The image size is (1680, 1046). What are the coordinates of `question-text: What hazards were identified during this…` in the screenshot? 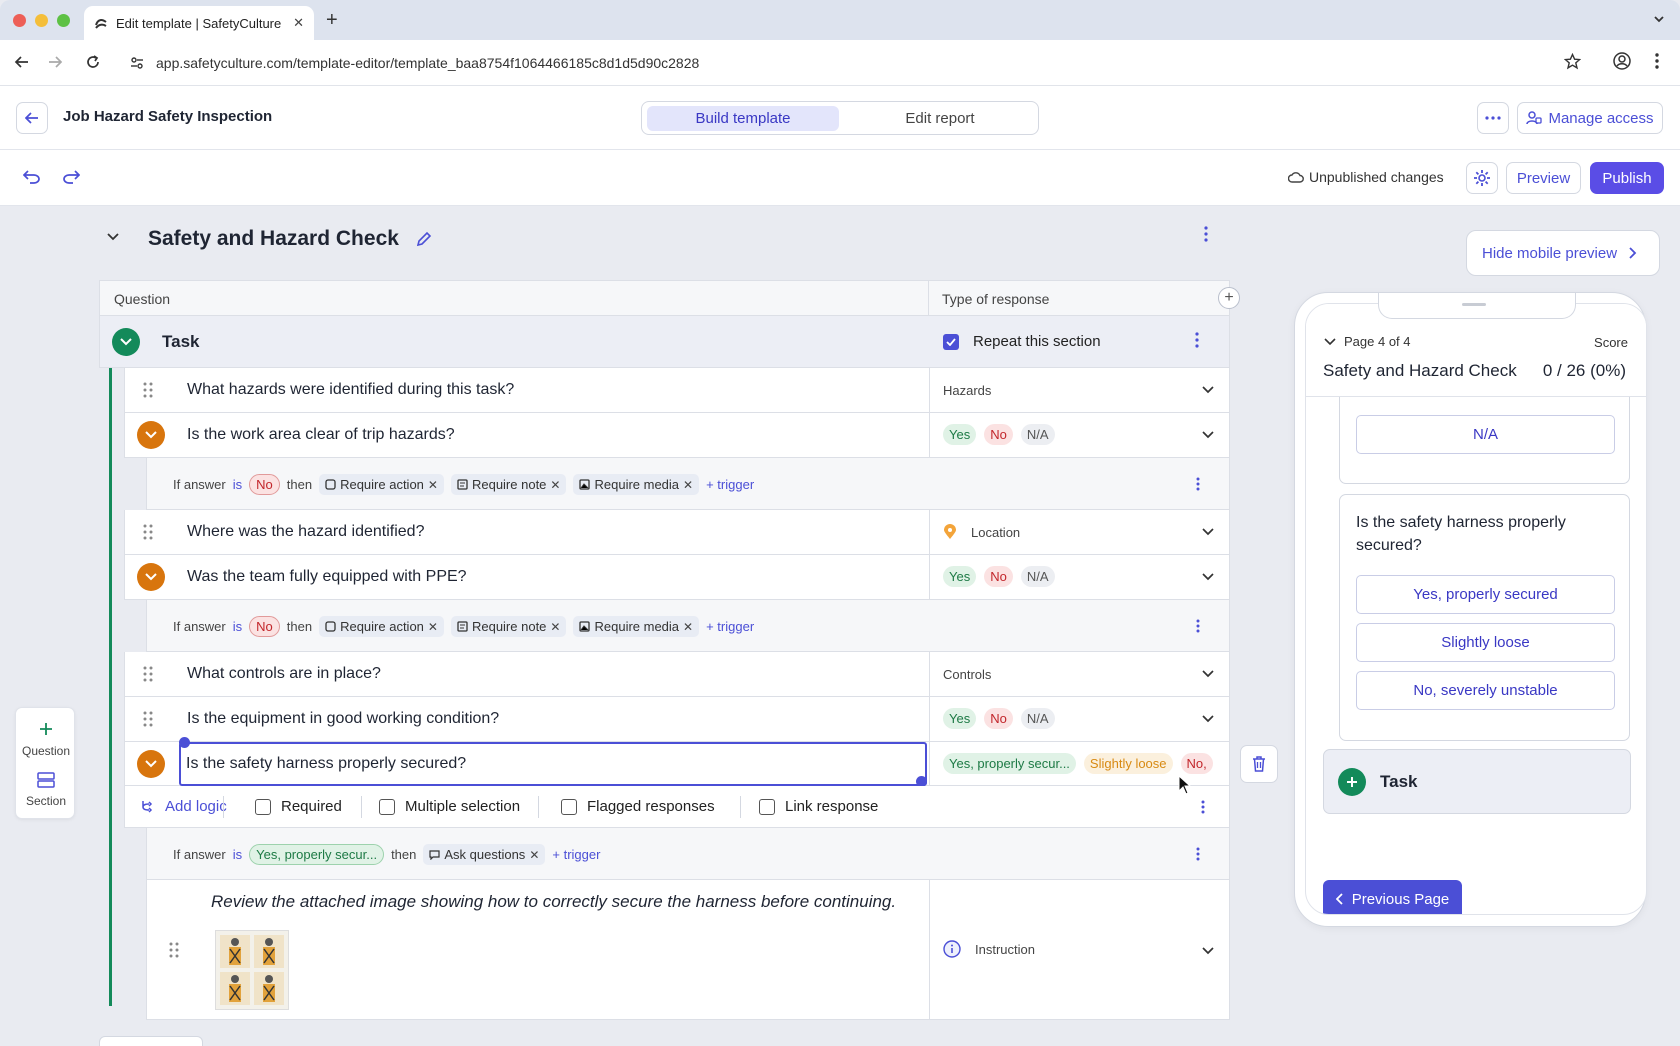 It's located at (350, 390).